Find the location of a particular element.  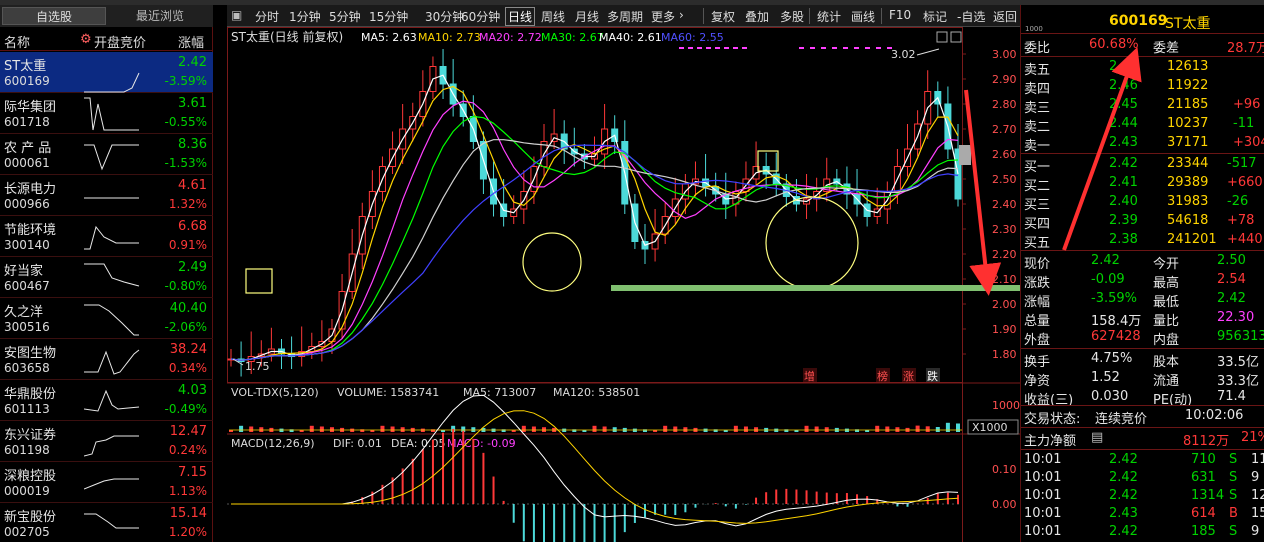

stat-label: 外盘 is located at coordinates (1037, 340).